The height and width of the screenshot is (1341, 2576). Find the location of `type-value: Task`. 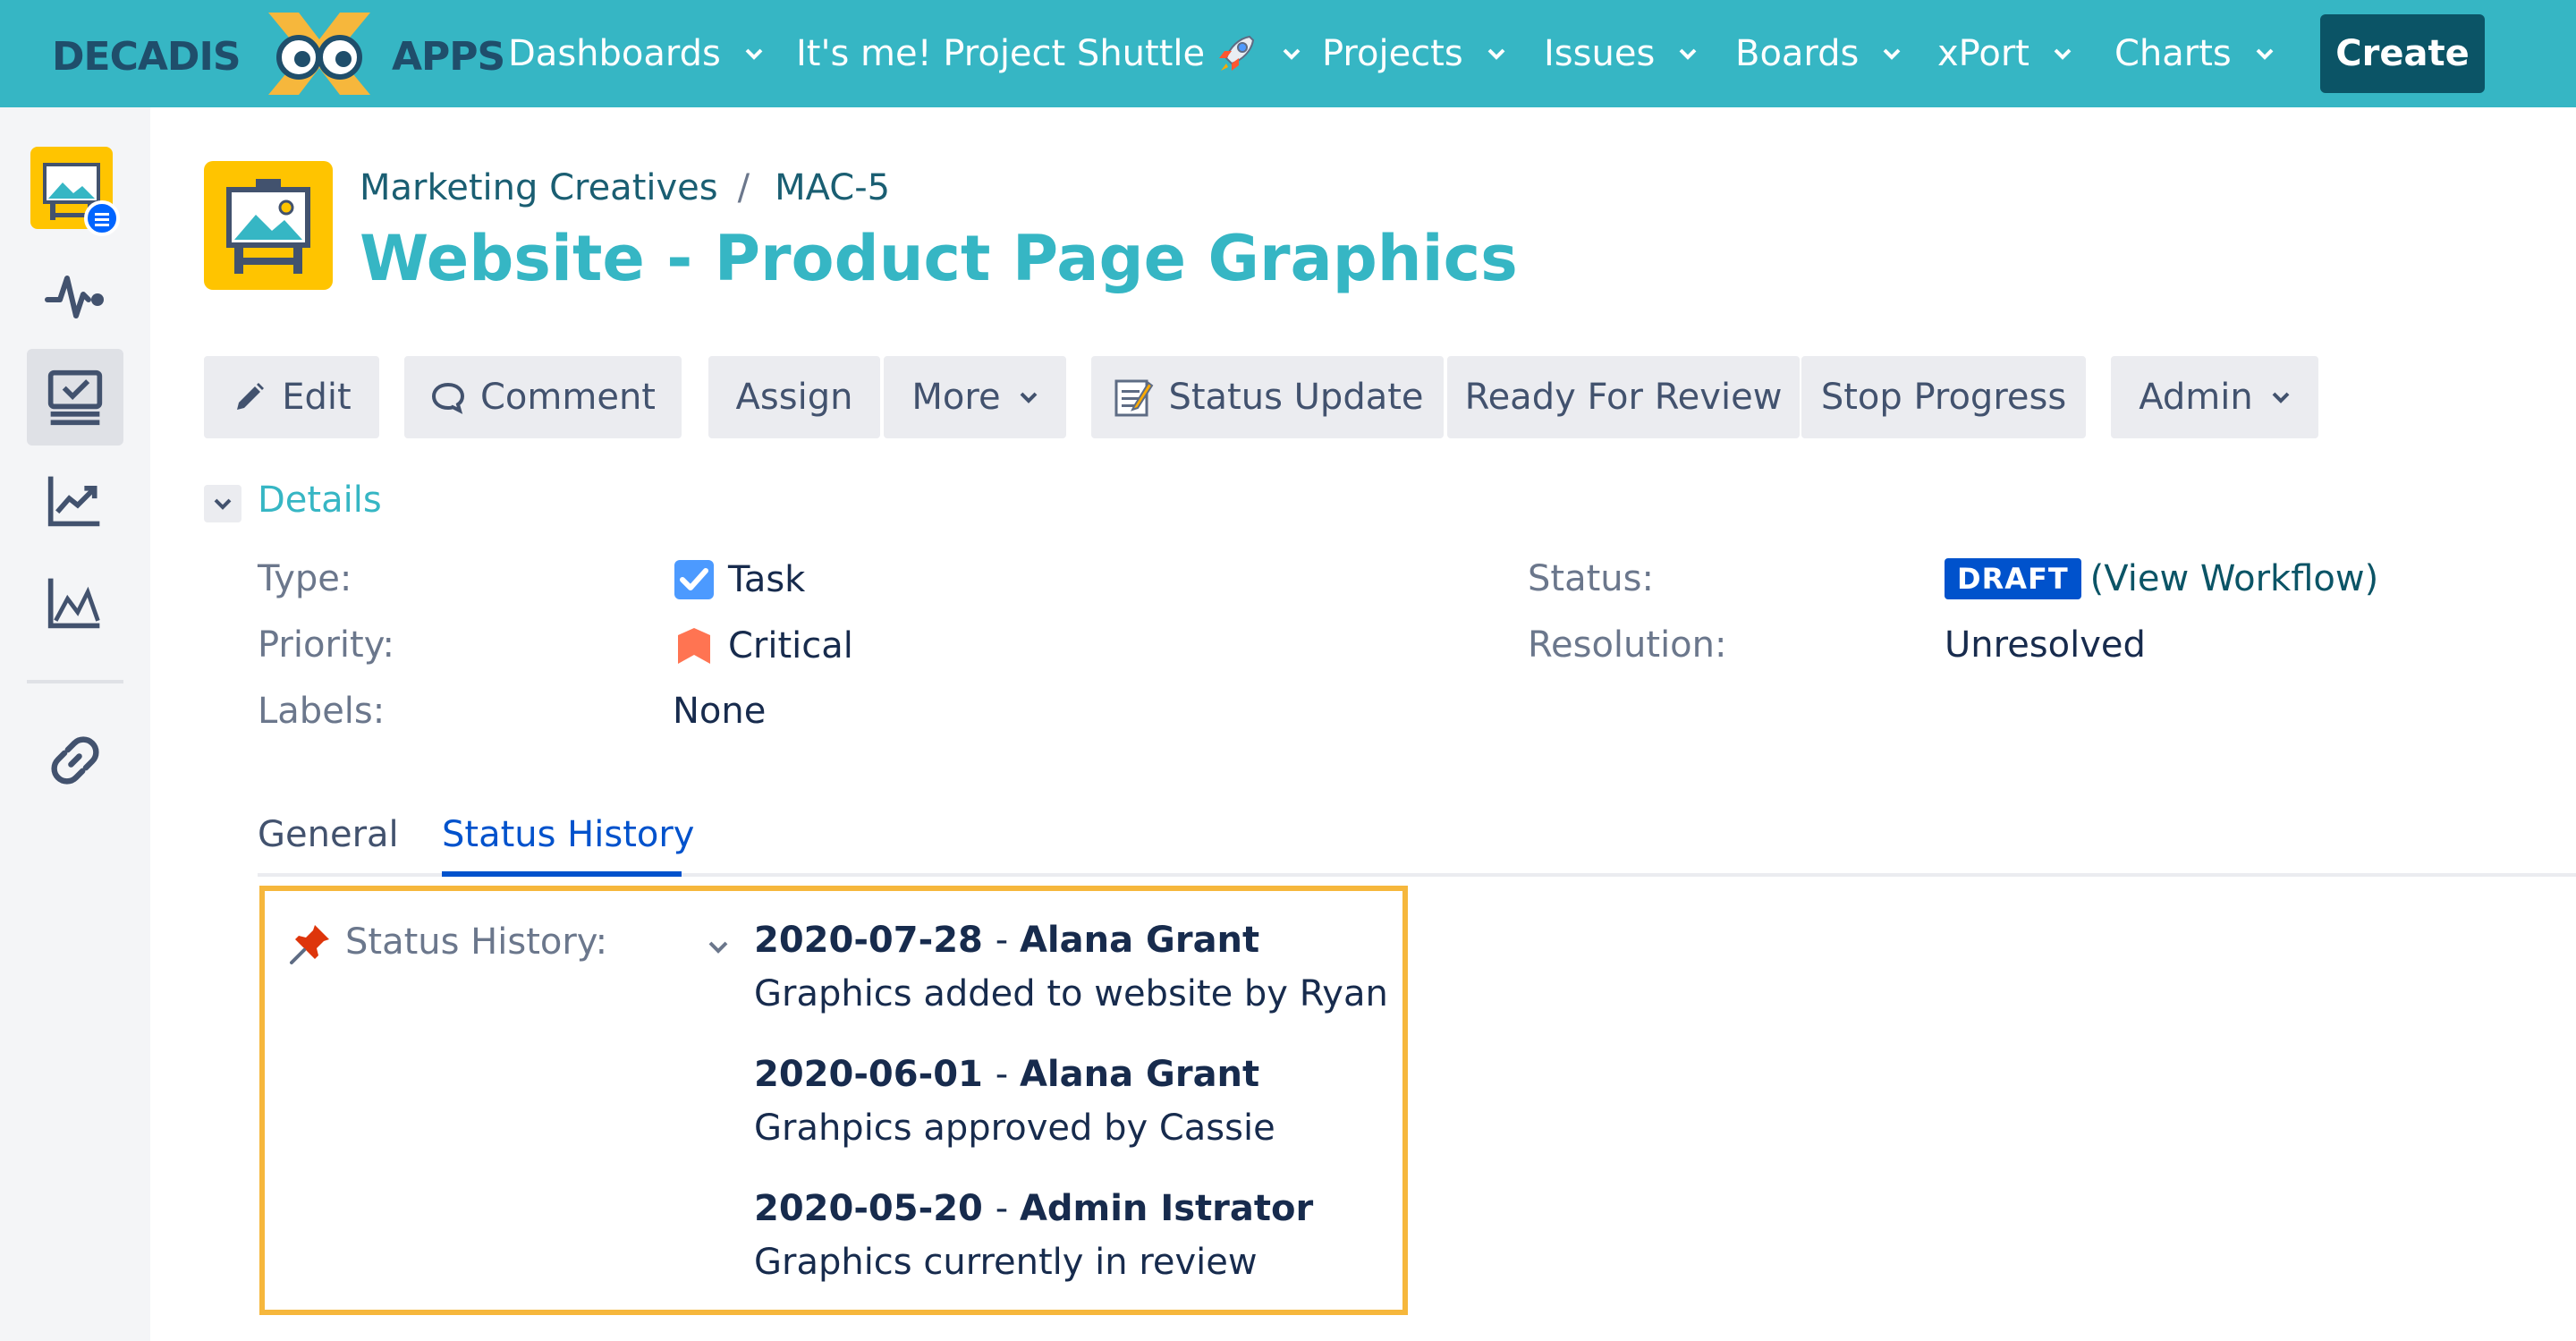

type-value: Task is located at coordinates (739, 579).